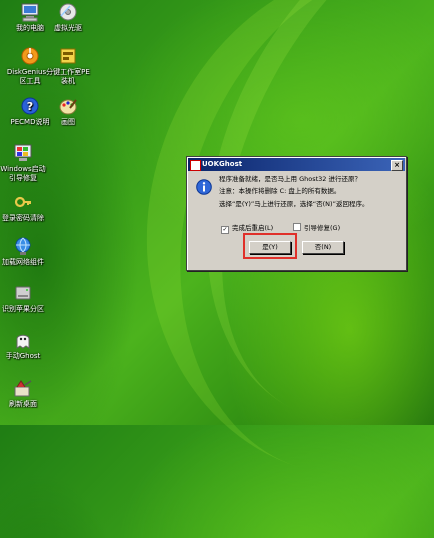 The image size is (434, 538). Describe the element at coordinates (68, 12) in the screenshot. I see `virtual-drive-icon` at that location.